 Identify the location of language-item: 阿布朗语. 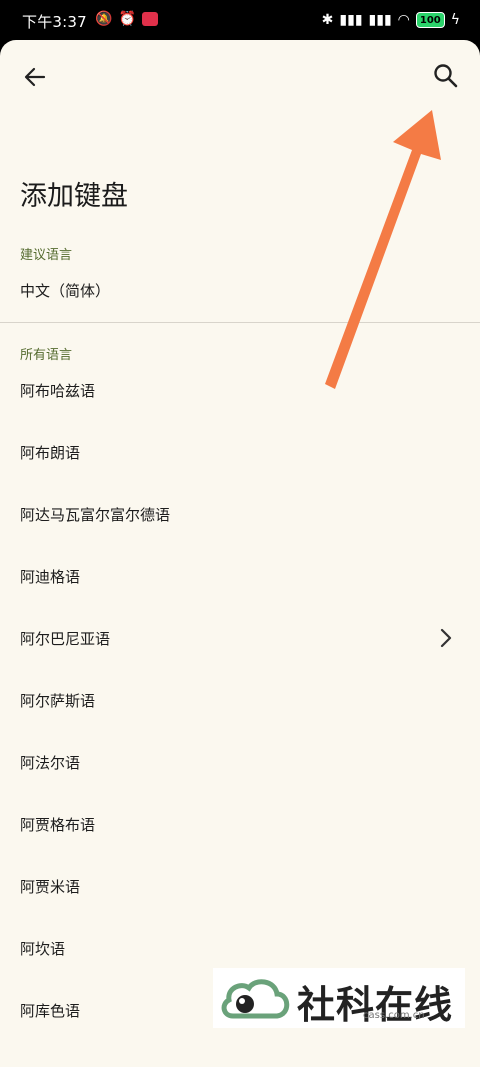
(240, 453).